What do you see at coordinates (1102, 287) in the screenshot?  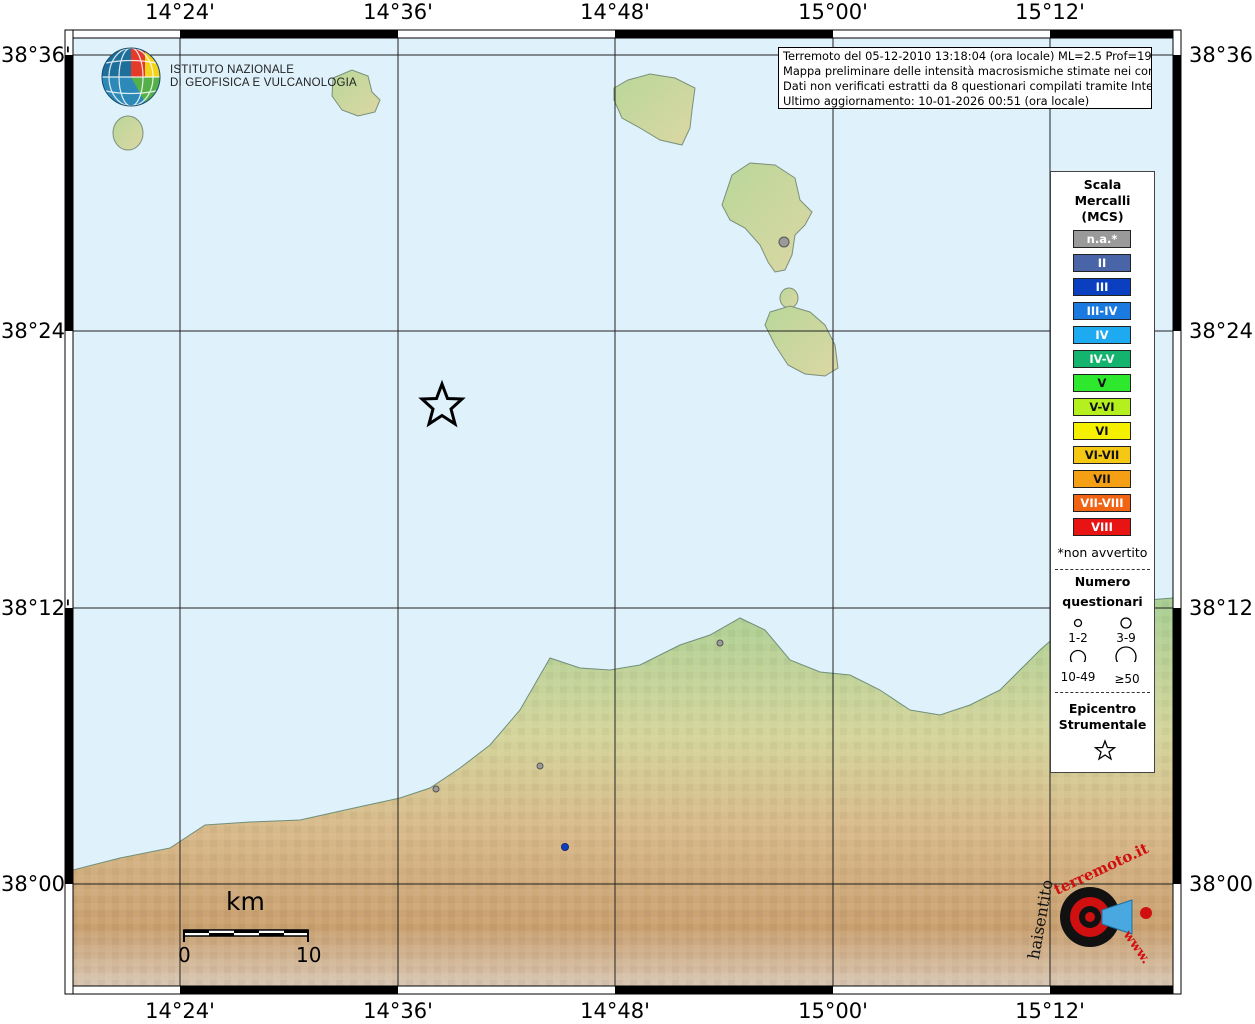 I see `swatch-iii: III` at bounding box center [1102, 287].